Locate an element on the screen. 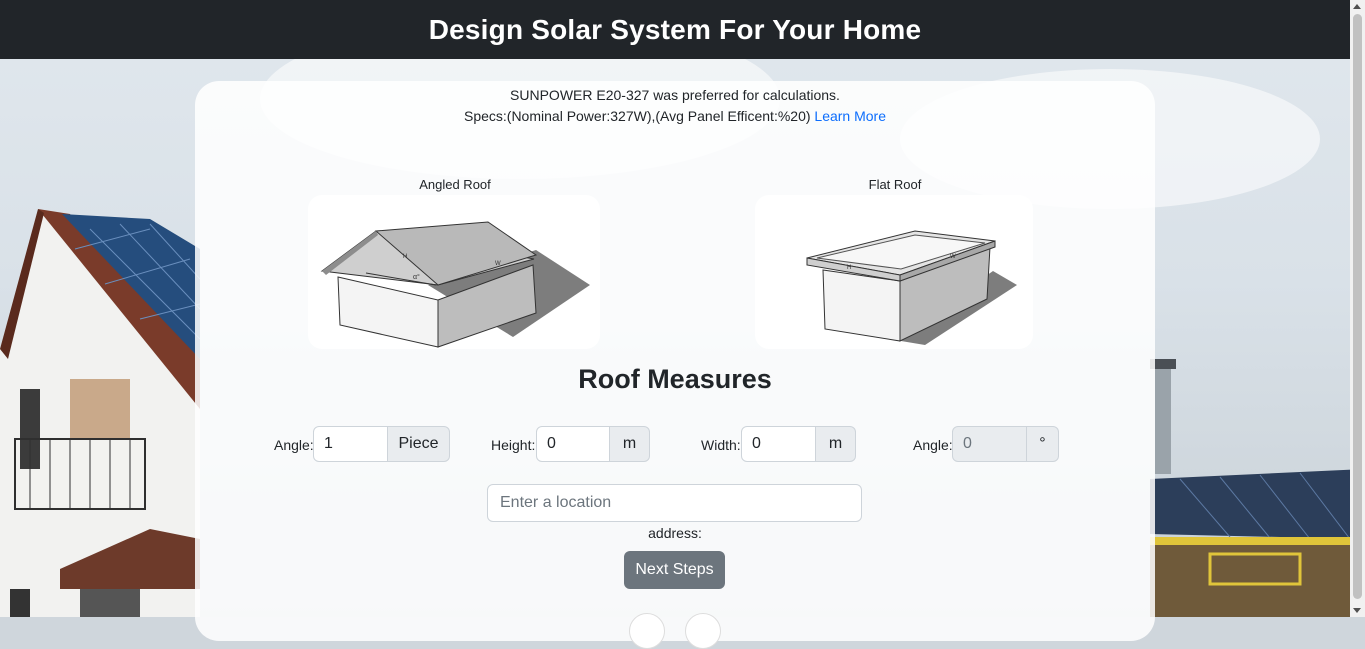 The image size is (1365, 649). panel-count-unit: Piece is located at coordinates (419, 444).